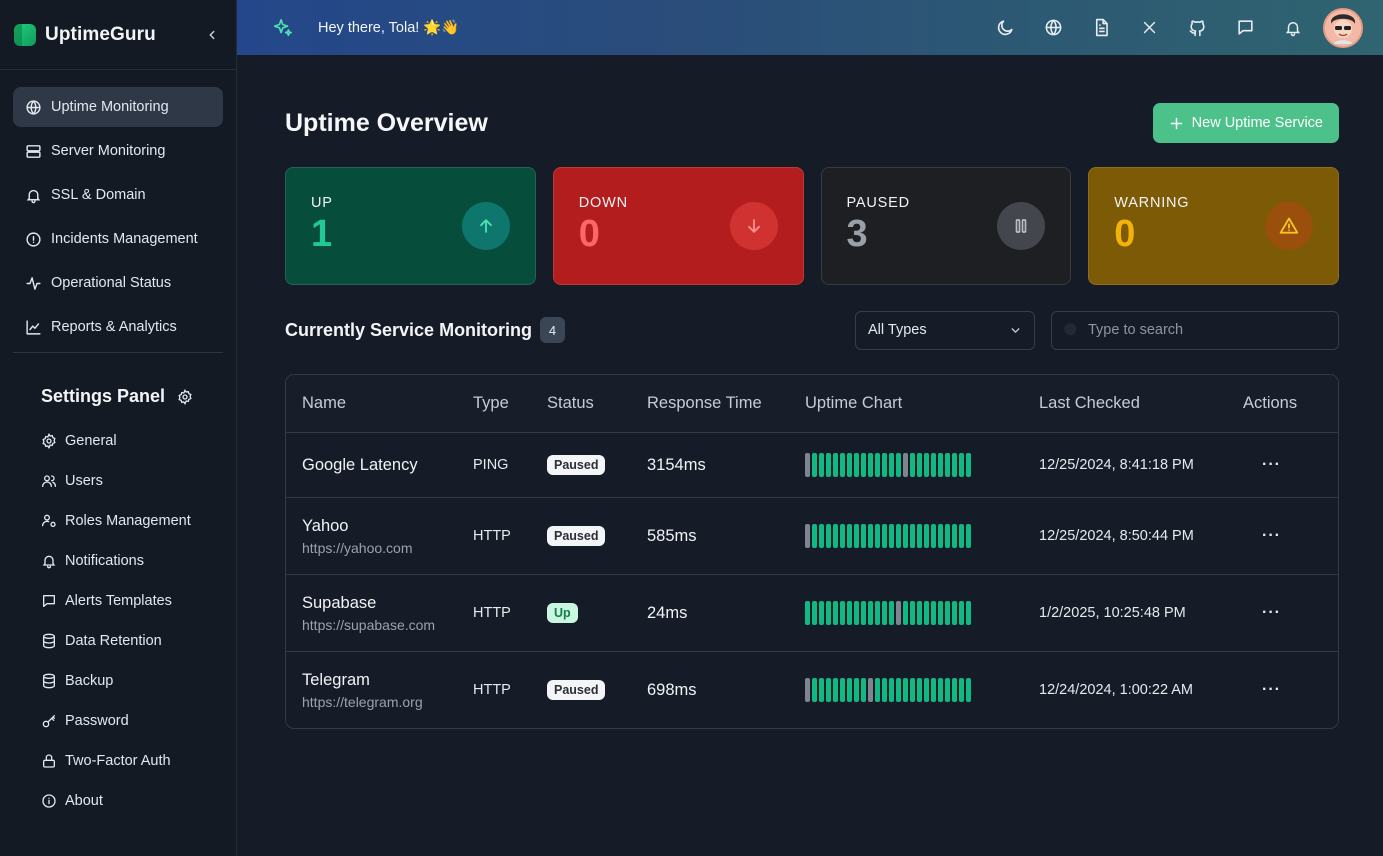 The width and height of the screenshot is (1383, 856). Describe the element at coordinates (410, 226) in the screenshot. I see `stat-card-up: UP 1` at that location.